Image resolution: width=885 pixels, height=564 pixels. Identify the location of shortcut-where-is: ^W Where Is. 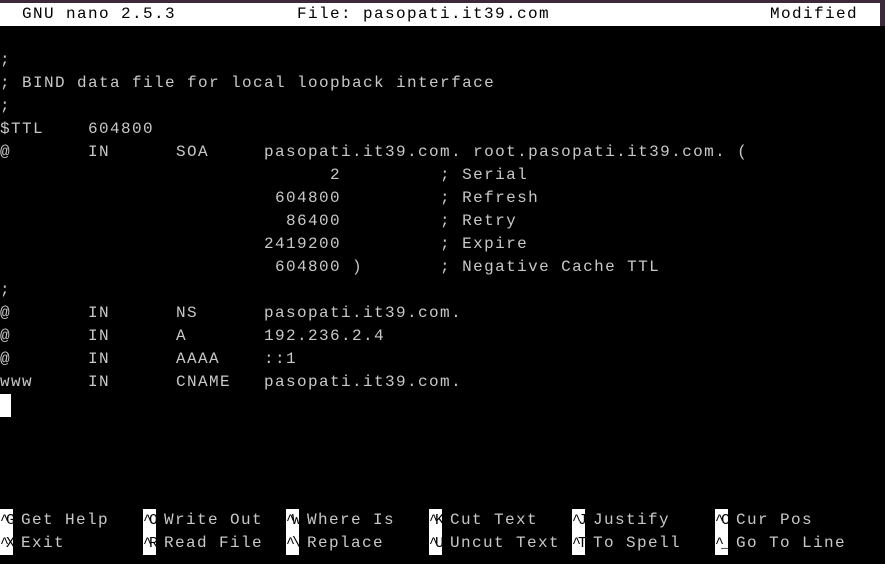
(340, 520).